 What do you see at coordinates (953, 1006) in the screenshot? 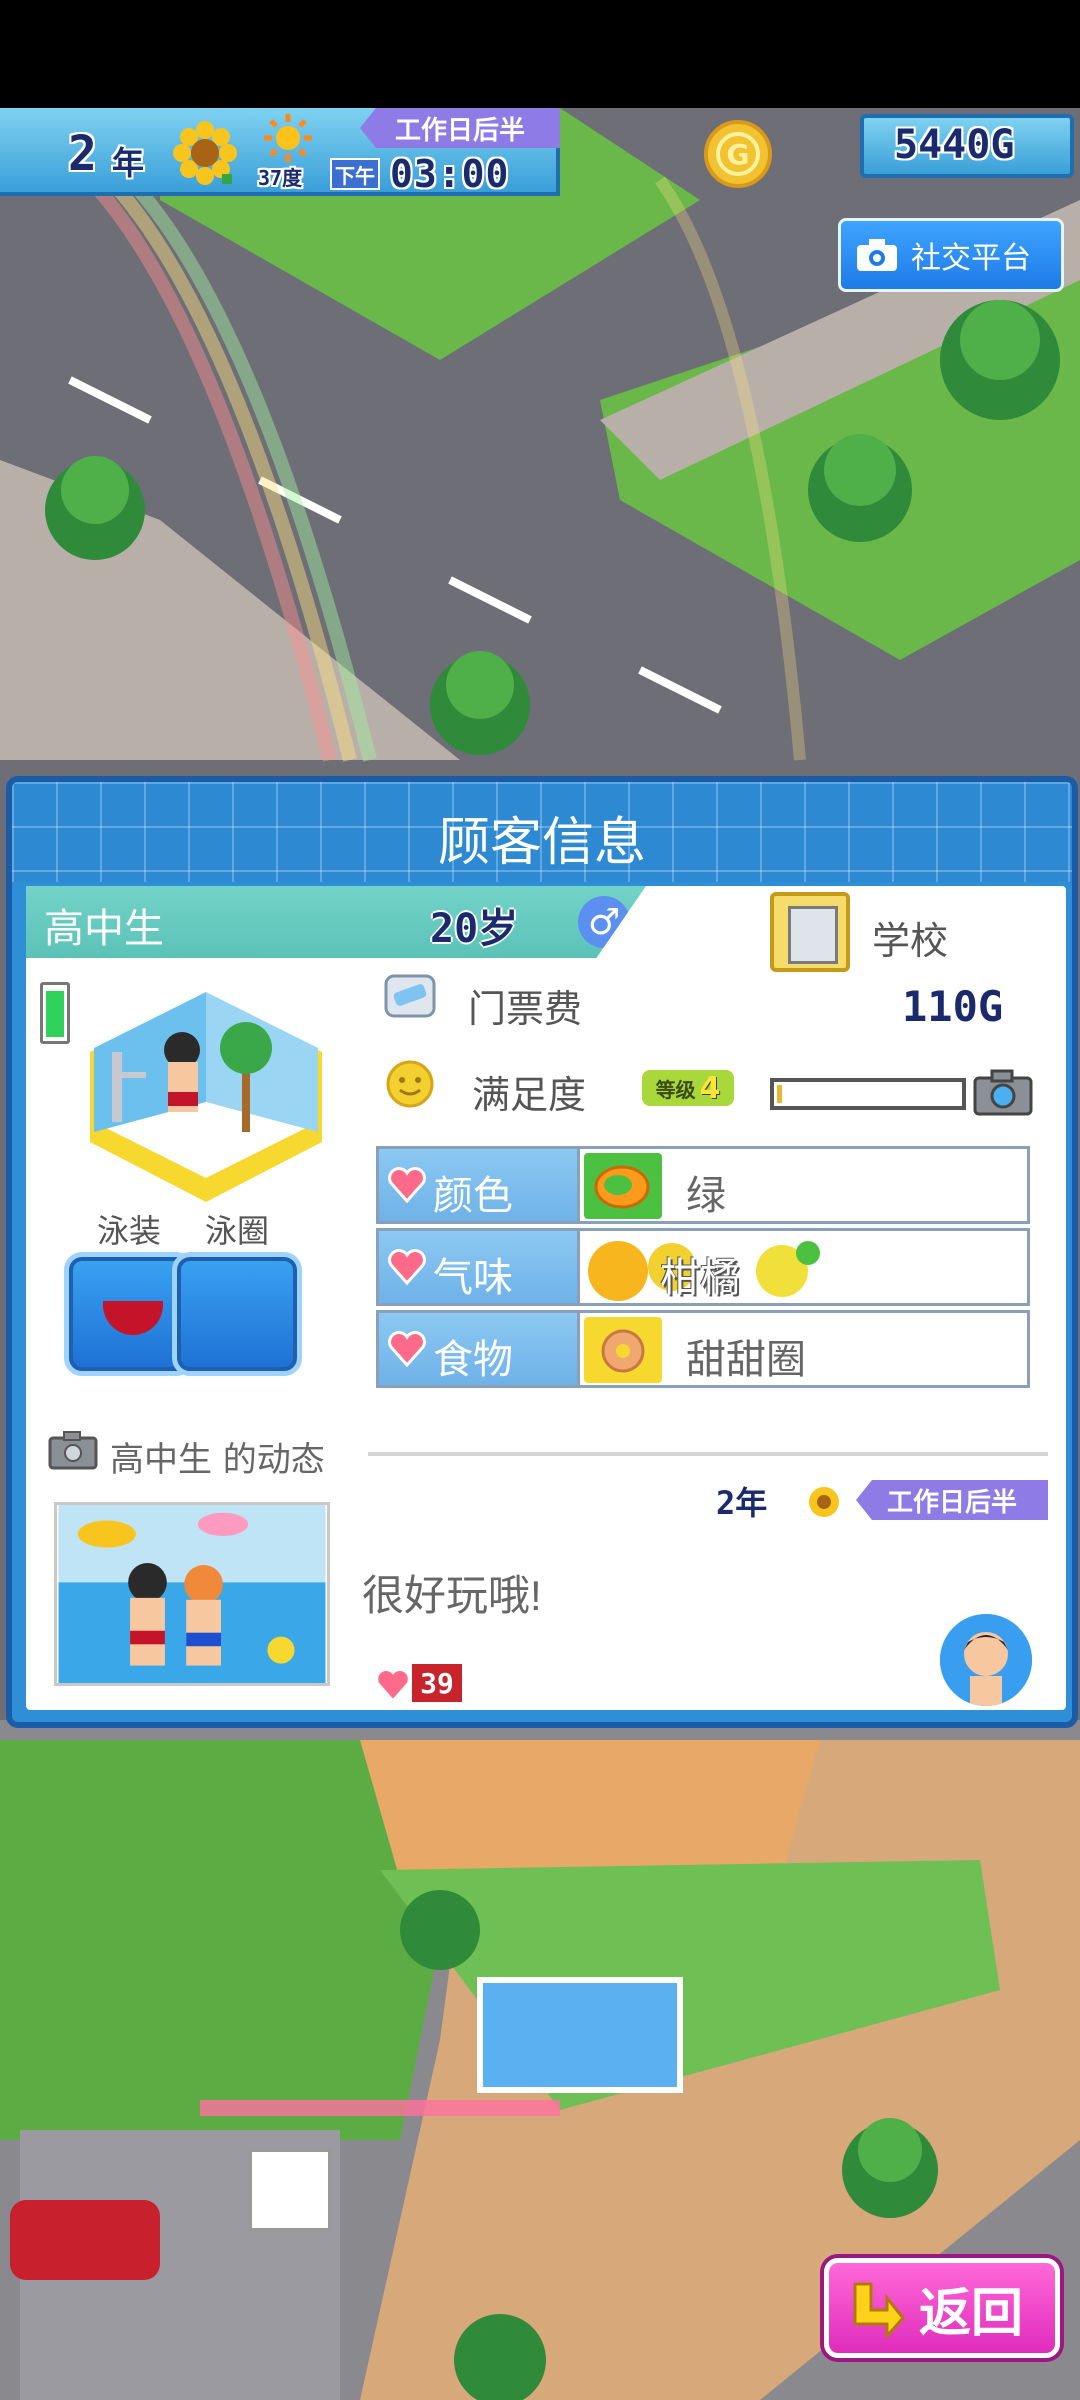
I see `ticket-fee-value: 110G` at bounding box center [953, 1006].